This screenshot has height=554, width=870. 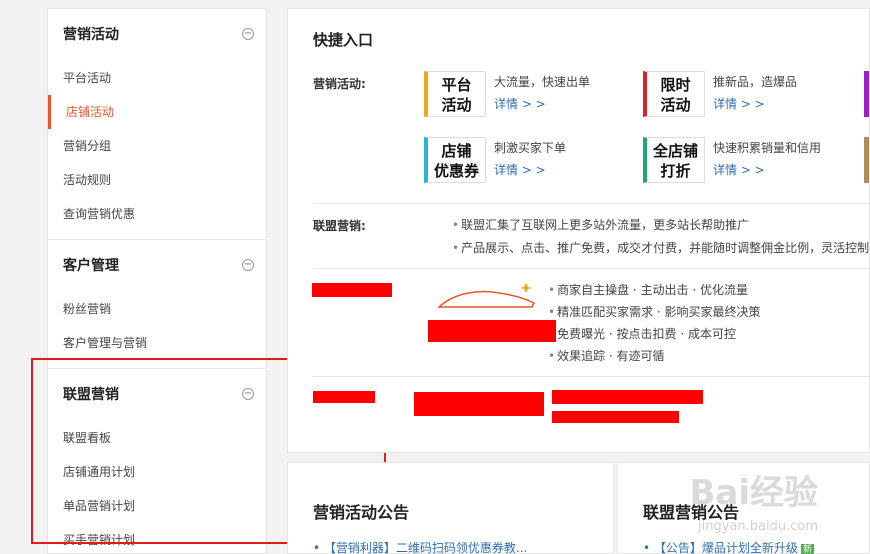 What do you see at coordinates (455, 94) in the screenshot?
I see `tile-platform-activity: 平台 活动` at bounding box center [455, 94].